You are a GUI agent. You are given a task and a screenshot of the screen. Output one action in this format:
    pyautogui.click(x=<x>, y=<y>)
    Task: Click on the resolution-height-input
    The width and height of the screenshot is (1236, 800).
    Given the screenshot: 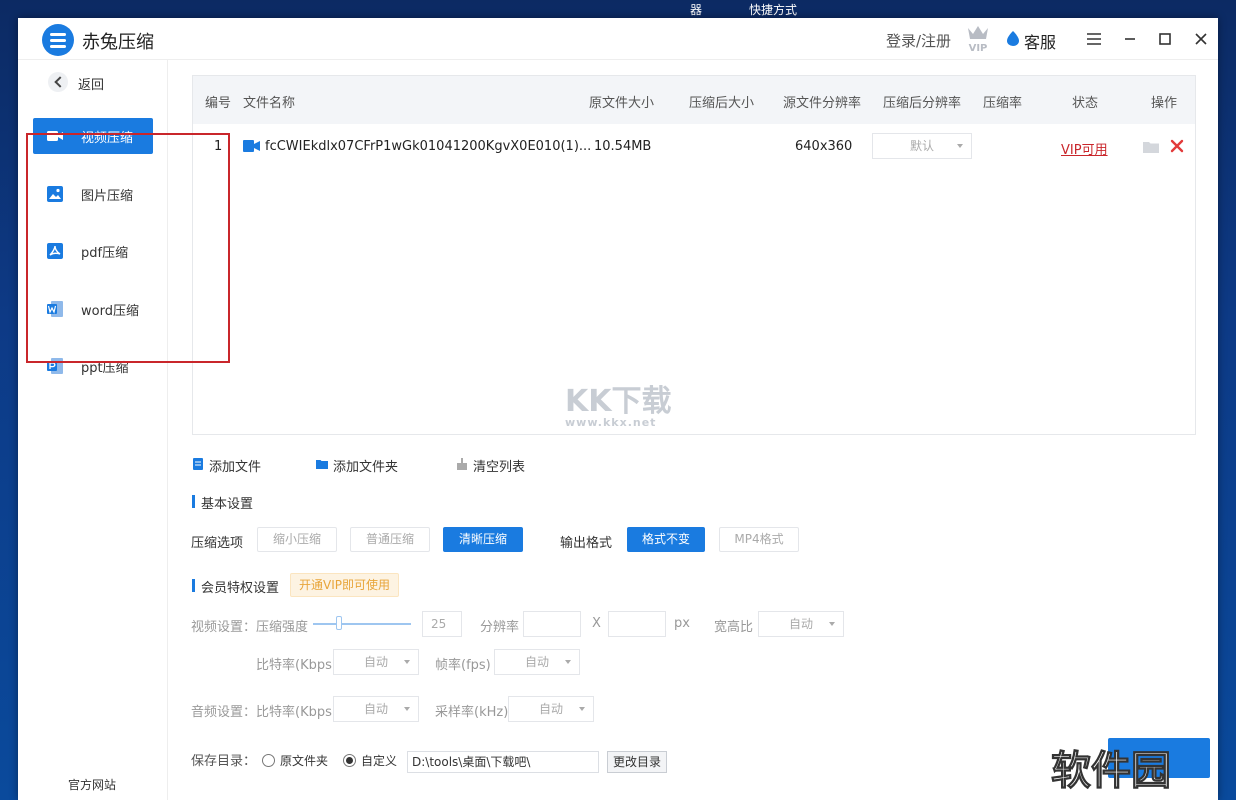 What is the action you would take?
    pyautogui.click(x=637, y=624)
    